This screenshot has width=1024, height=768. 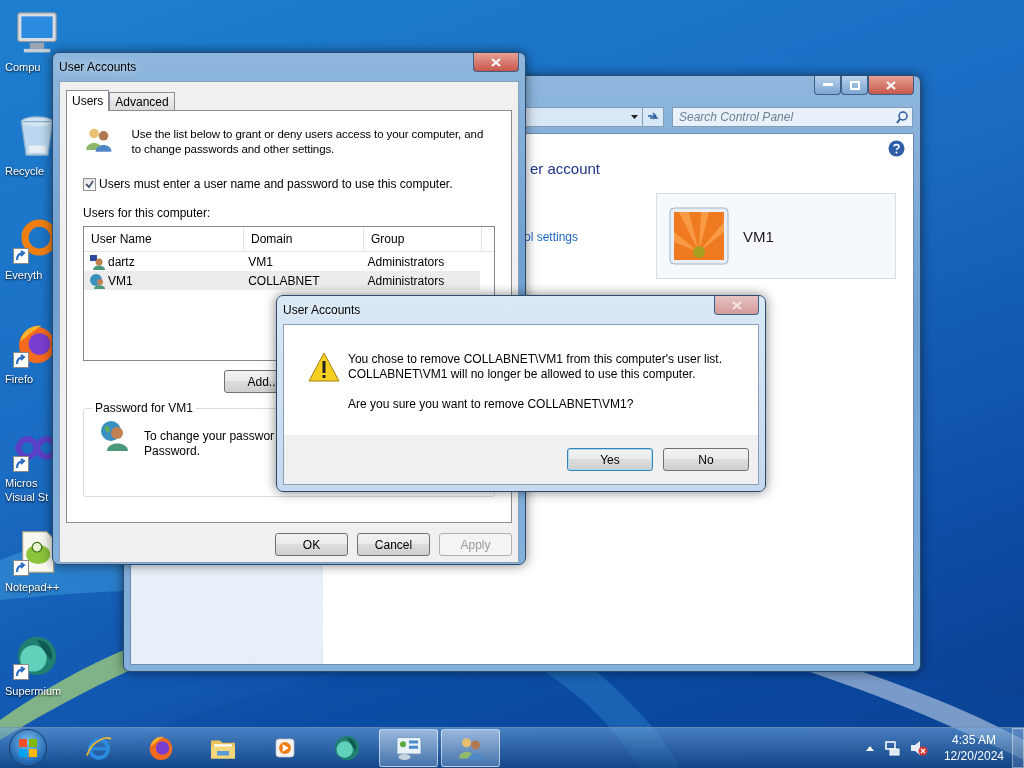 What do you see at coordinates (869, 748) in the screenshot?
I see `tray-expand-icon` at bounding box center [869, 748].